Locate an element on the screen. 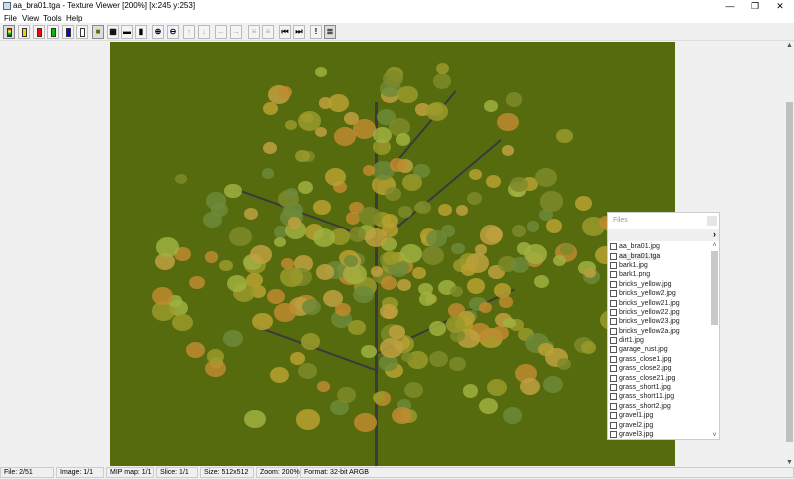  file-list-item: bricks_yellow22.jpg is located at coordinates (660, 312).